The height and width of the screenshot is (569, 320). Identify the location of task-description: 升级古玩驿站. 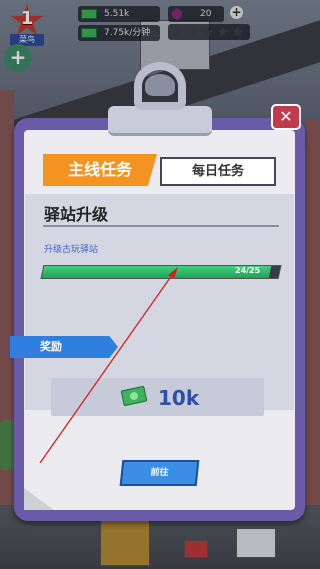
(71, 250).